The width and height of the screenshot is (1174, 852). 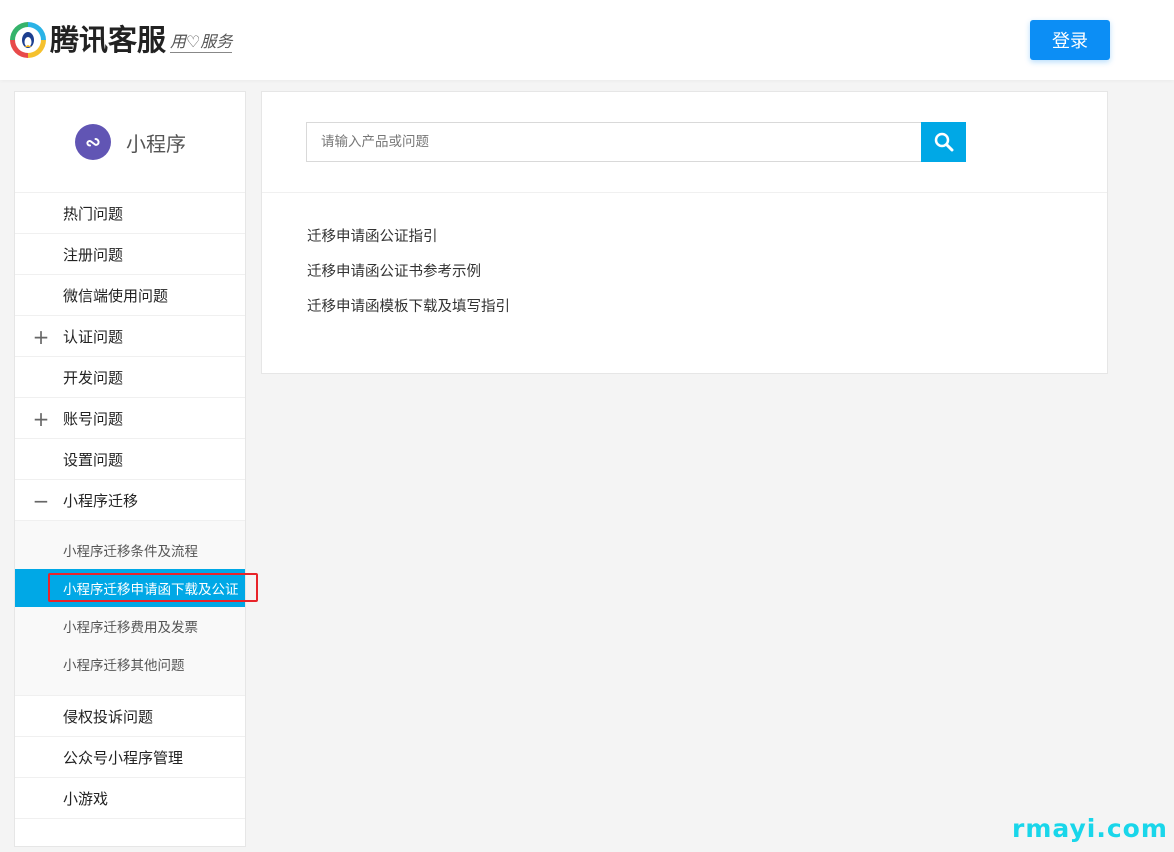 I want to click on sidebar-item-oa-management: 公众号小程序管理, so click(x=130, y=757).